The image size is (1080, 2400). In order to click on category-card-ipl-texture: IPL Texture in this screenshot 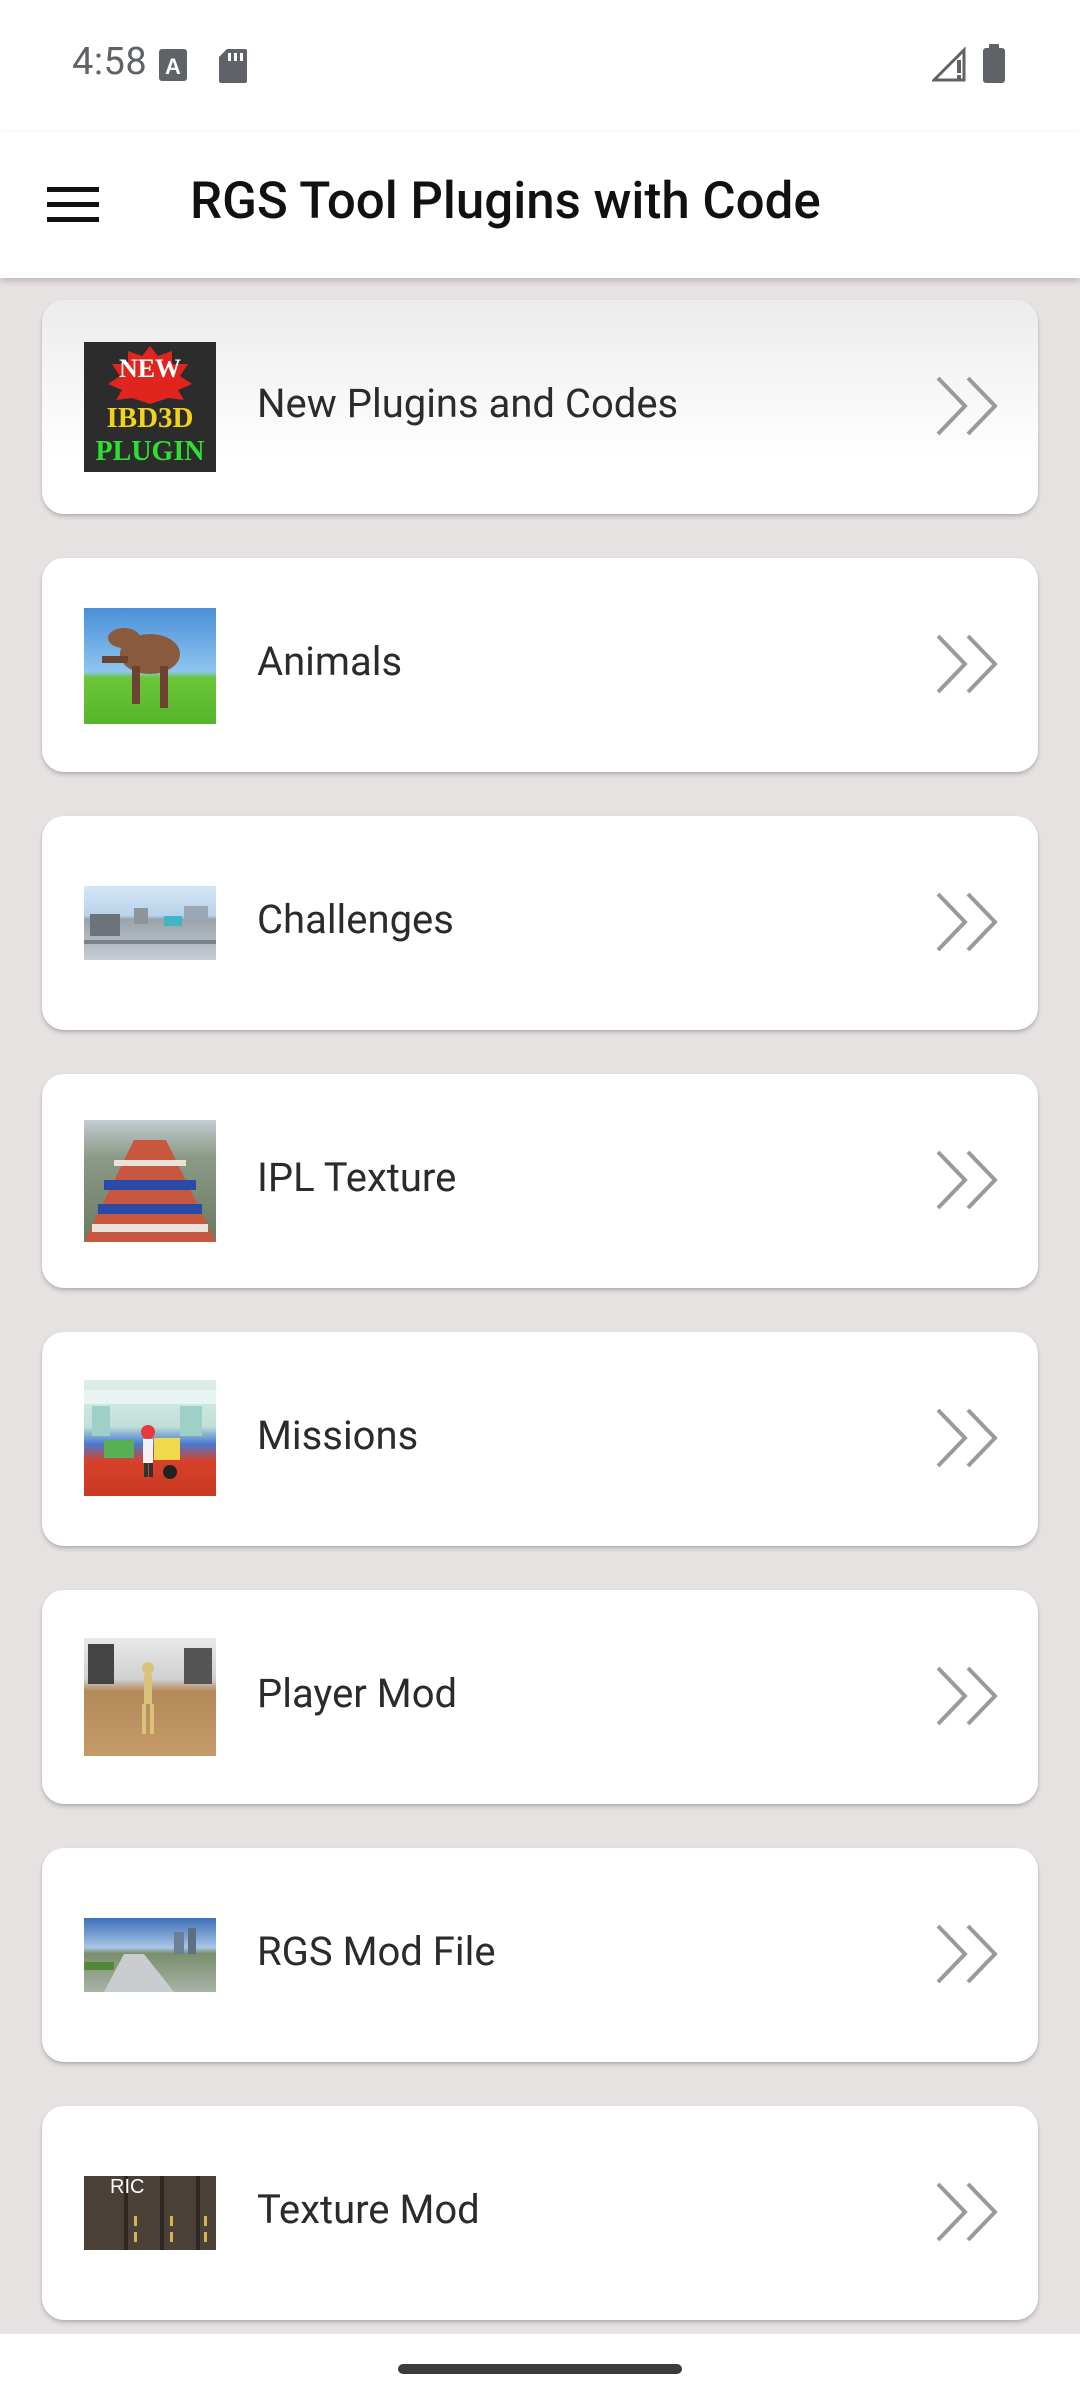, I will do `click(540, 1181)`.